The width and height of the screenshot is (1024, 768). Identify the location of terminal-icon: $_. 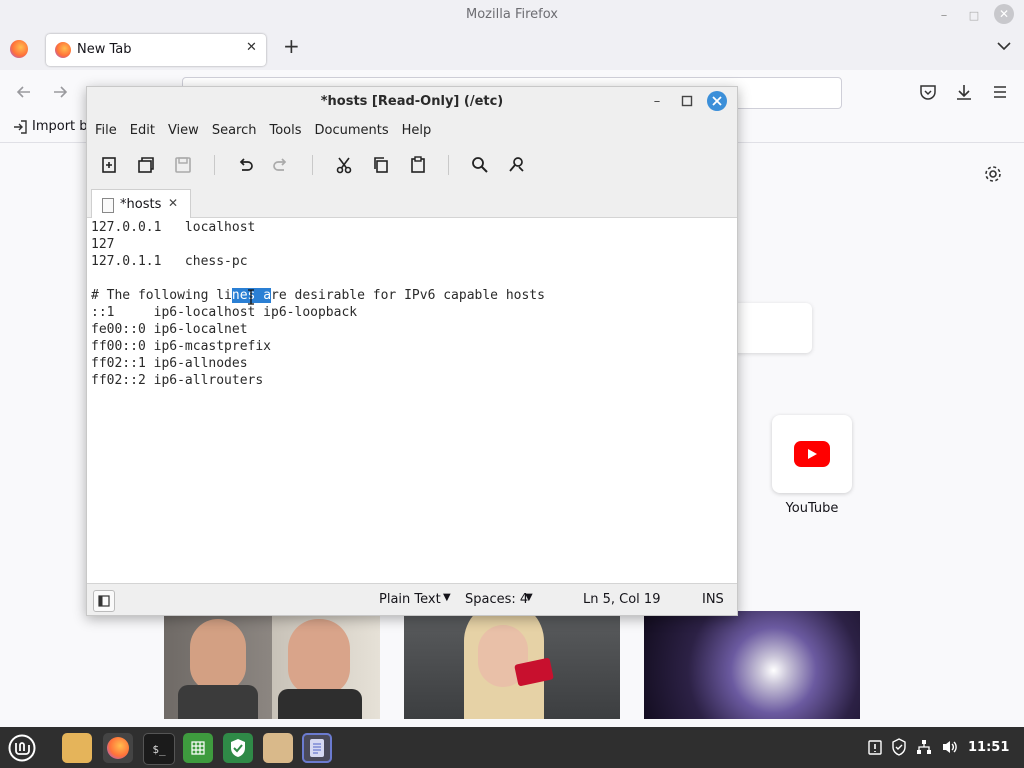
(159, 749).